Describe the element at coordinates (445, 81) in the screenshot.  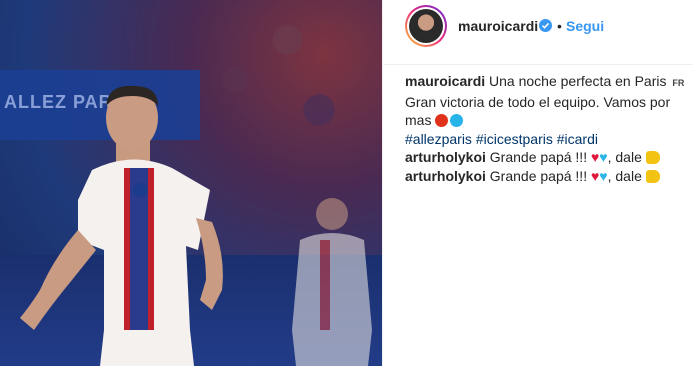
I see `caption-username: mauroicardi` at that location.